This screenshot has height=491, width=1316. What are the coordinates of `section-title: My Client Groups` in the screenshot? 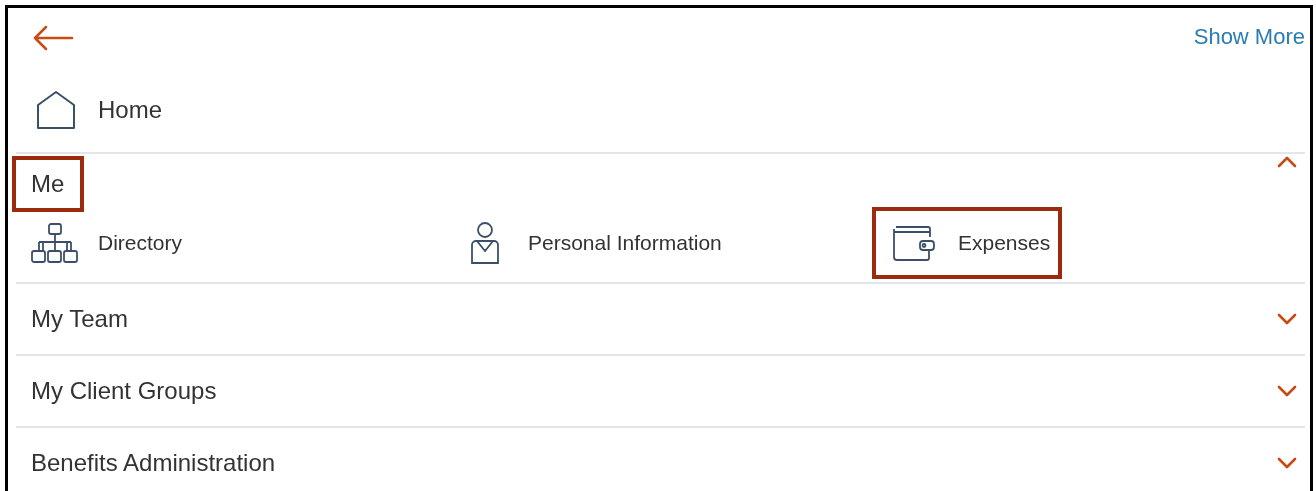 It's located at (124, 391).